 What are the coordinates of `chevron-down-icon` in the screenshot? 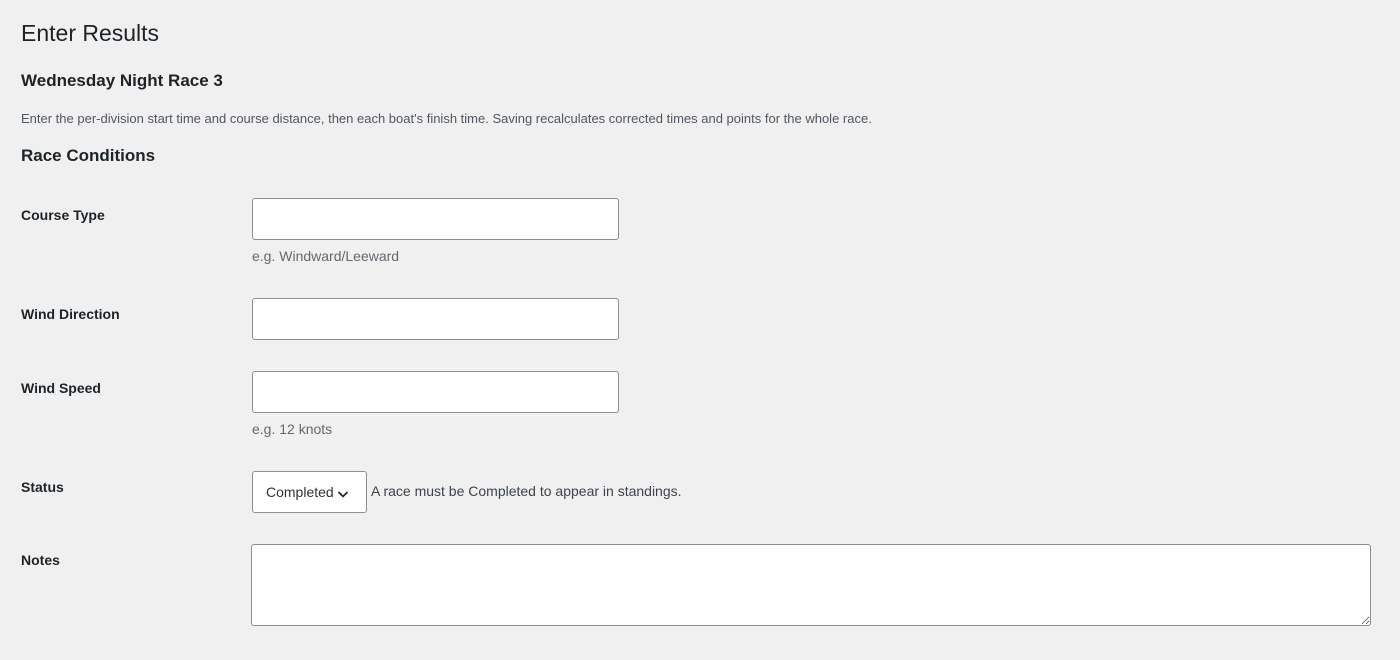 It's located at (343, 493).